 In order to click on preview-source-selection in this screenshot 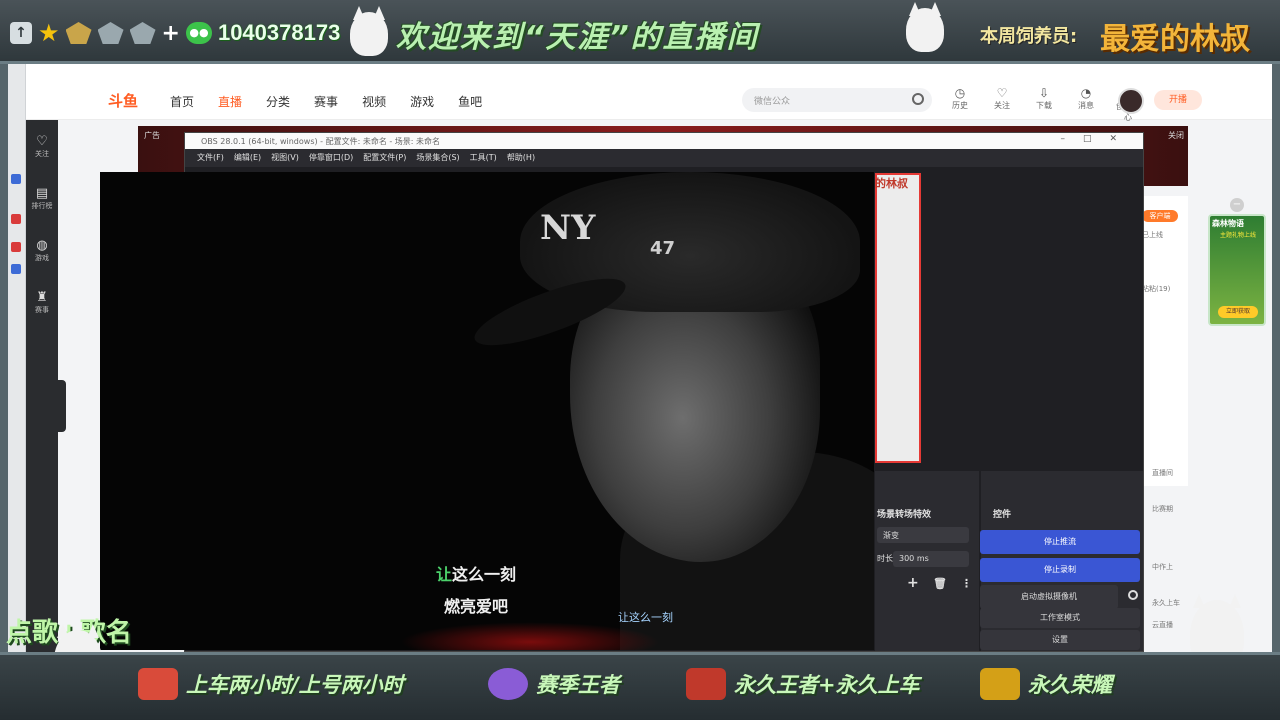, I will do `click(898, 318)`.